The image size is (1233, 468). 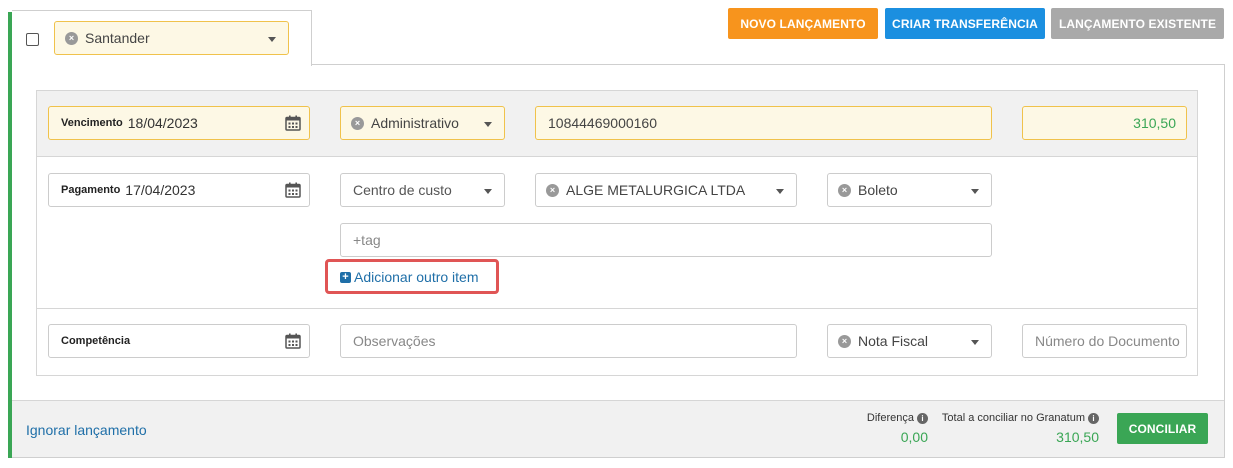 What do you see at coordinates (415, 123) in the screenshot?
I see `categoria-value: Administrativo` at bounding box center [415, 123].